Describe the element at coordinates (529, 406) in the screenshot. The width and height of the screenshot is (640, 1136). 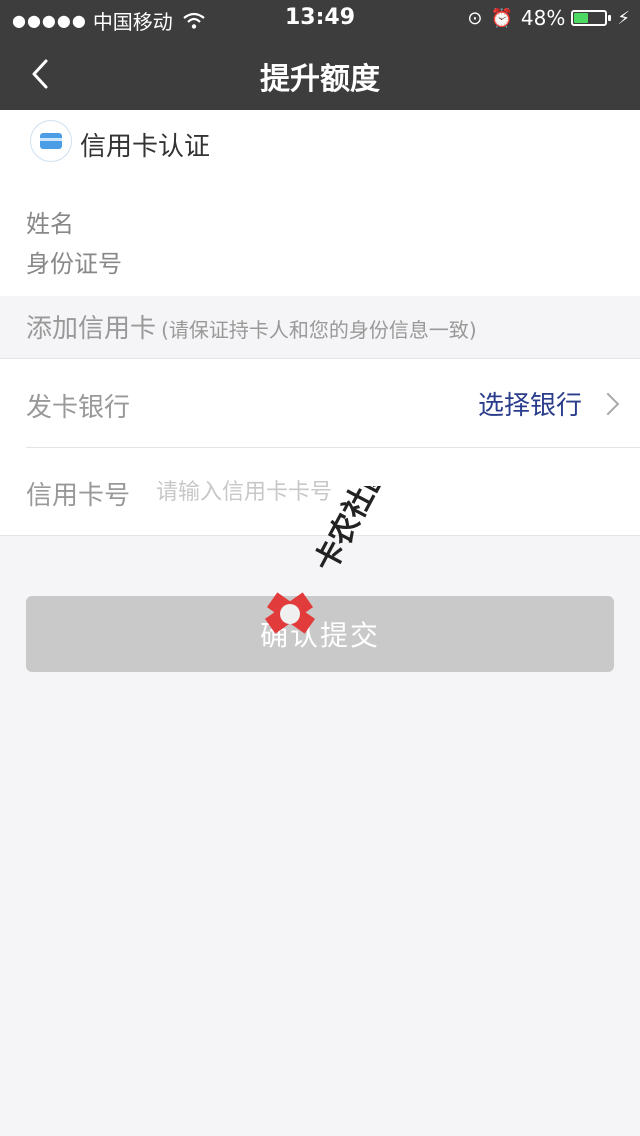
I see `select-bank-label: 选择银行` at that location.